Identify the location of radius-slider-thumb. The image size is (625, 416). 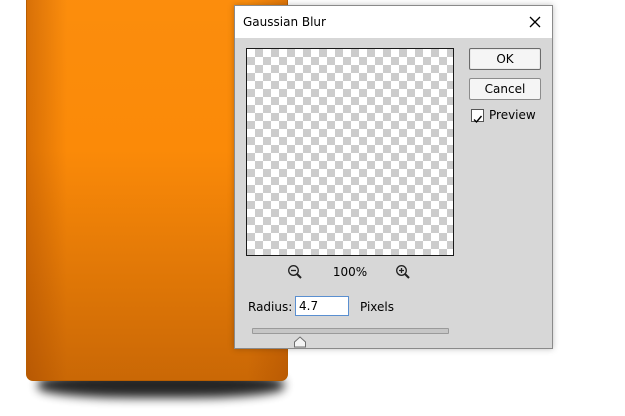
(300, 340).